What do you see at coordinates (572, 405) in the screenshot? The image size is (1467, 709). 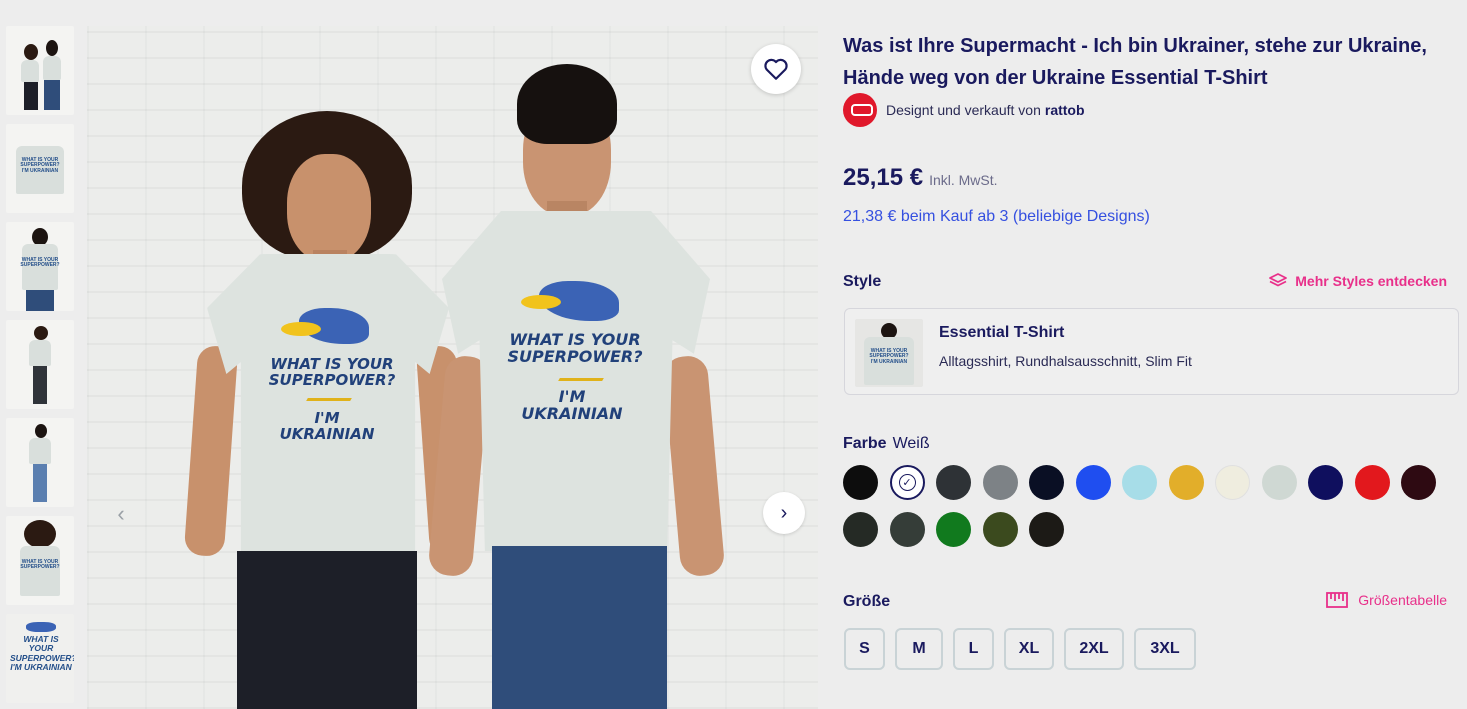 I see `print-man-line3: I'M UKRAINIAN` at bounding box center [572, 405].